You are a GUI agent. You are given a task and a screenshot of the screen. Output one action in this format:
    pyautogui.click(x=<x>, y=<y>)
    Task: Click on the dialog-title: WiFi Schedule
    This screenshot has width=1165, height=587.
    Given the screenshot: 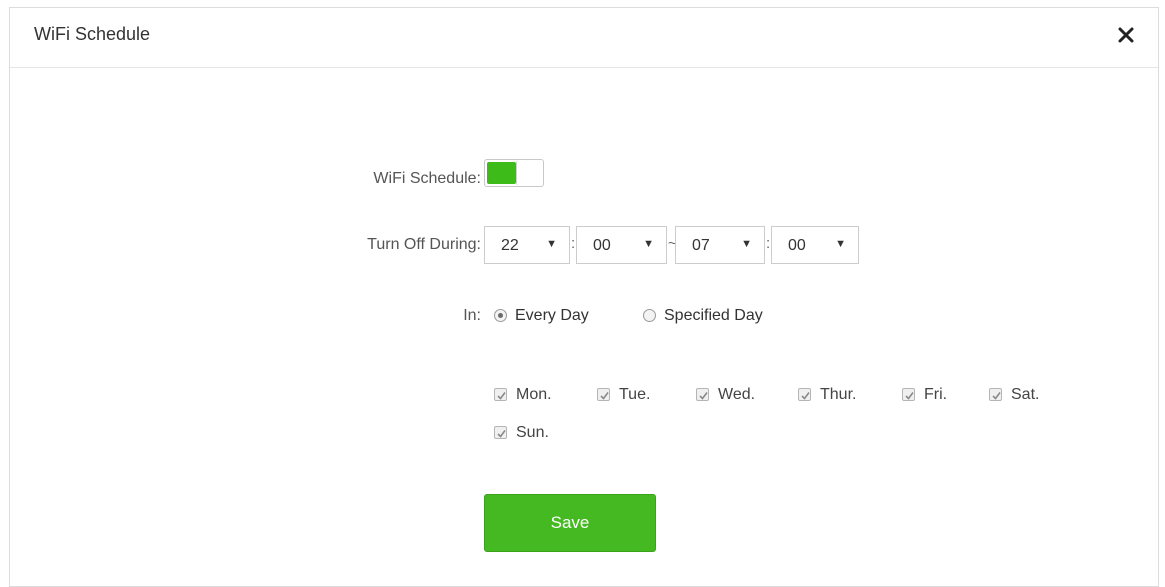 What is the action you would take?
    pyautogui.click(x=92, y=34)
    